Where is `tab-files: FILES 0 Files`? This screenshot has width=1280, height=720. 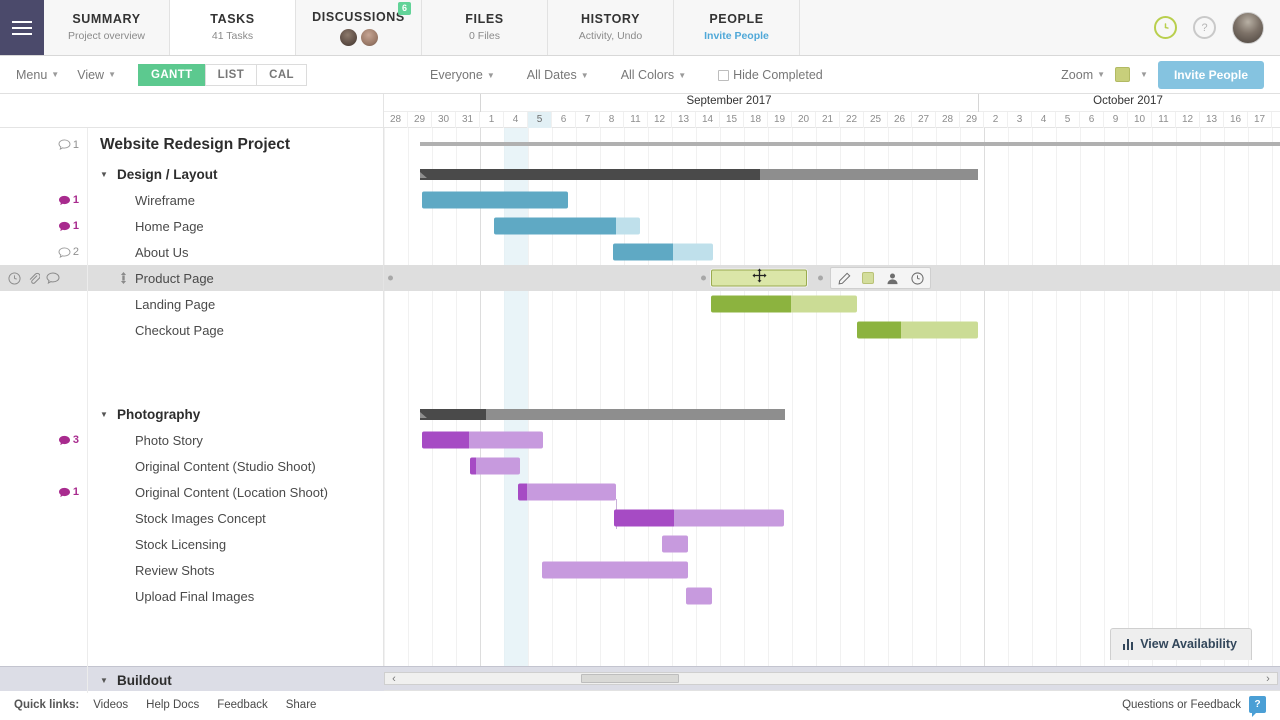
tab-files: FILES 0 Files is located at coordinates (485, 27).